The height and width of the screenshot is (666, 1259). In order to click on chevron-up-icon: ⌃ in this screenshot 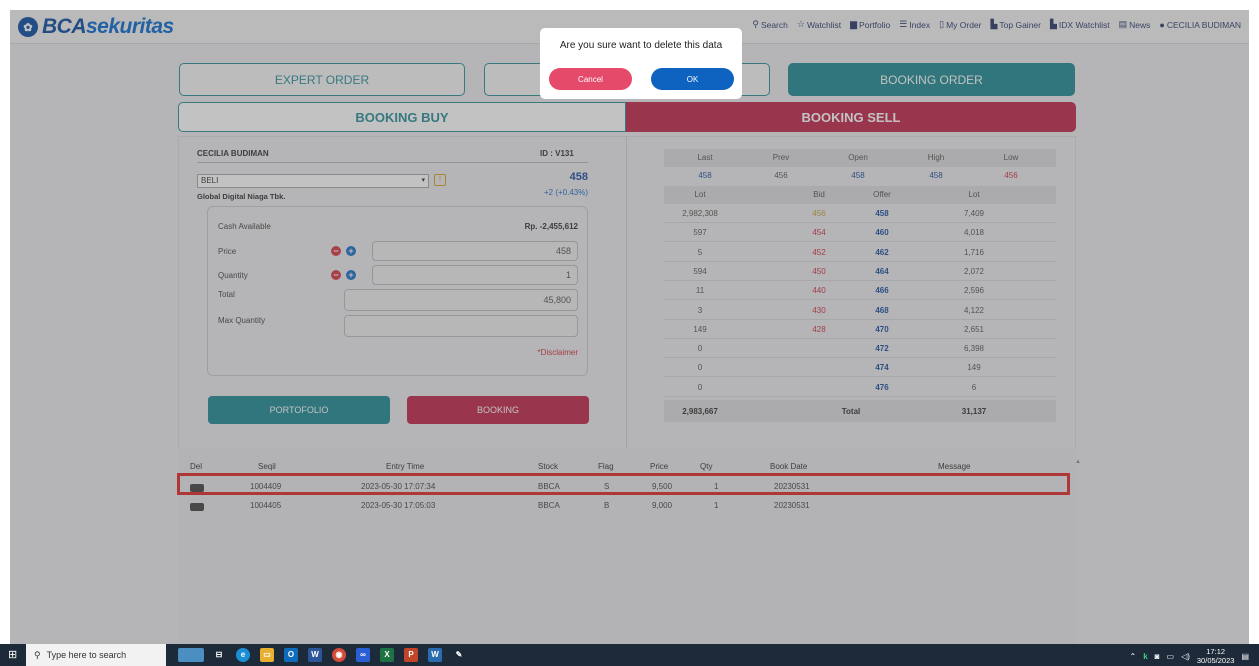, I will do `click(1133, 656)`.